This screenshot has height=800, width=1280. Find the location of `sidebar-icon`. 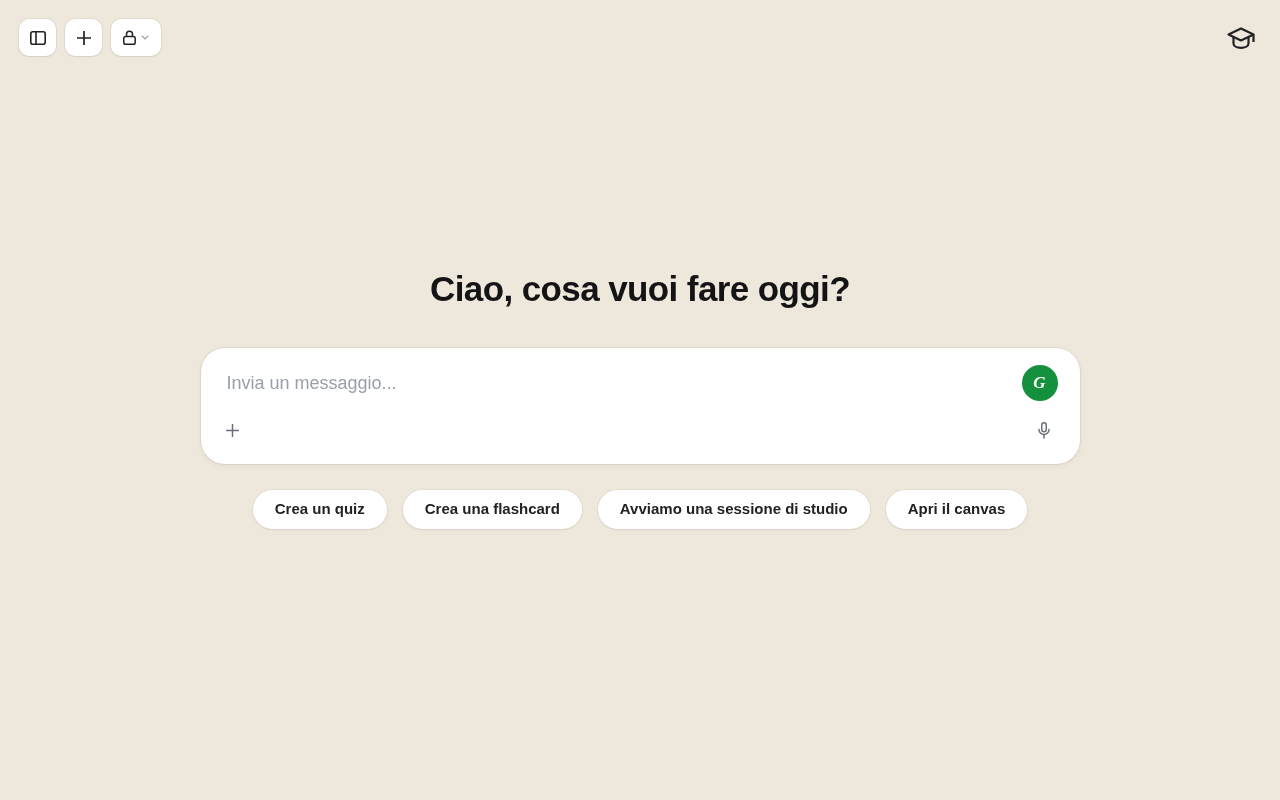

sidebar-icon is located at coordinates (37, 37).